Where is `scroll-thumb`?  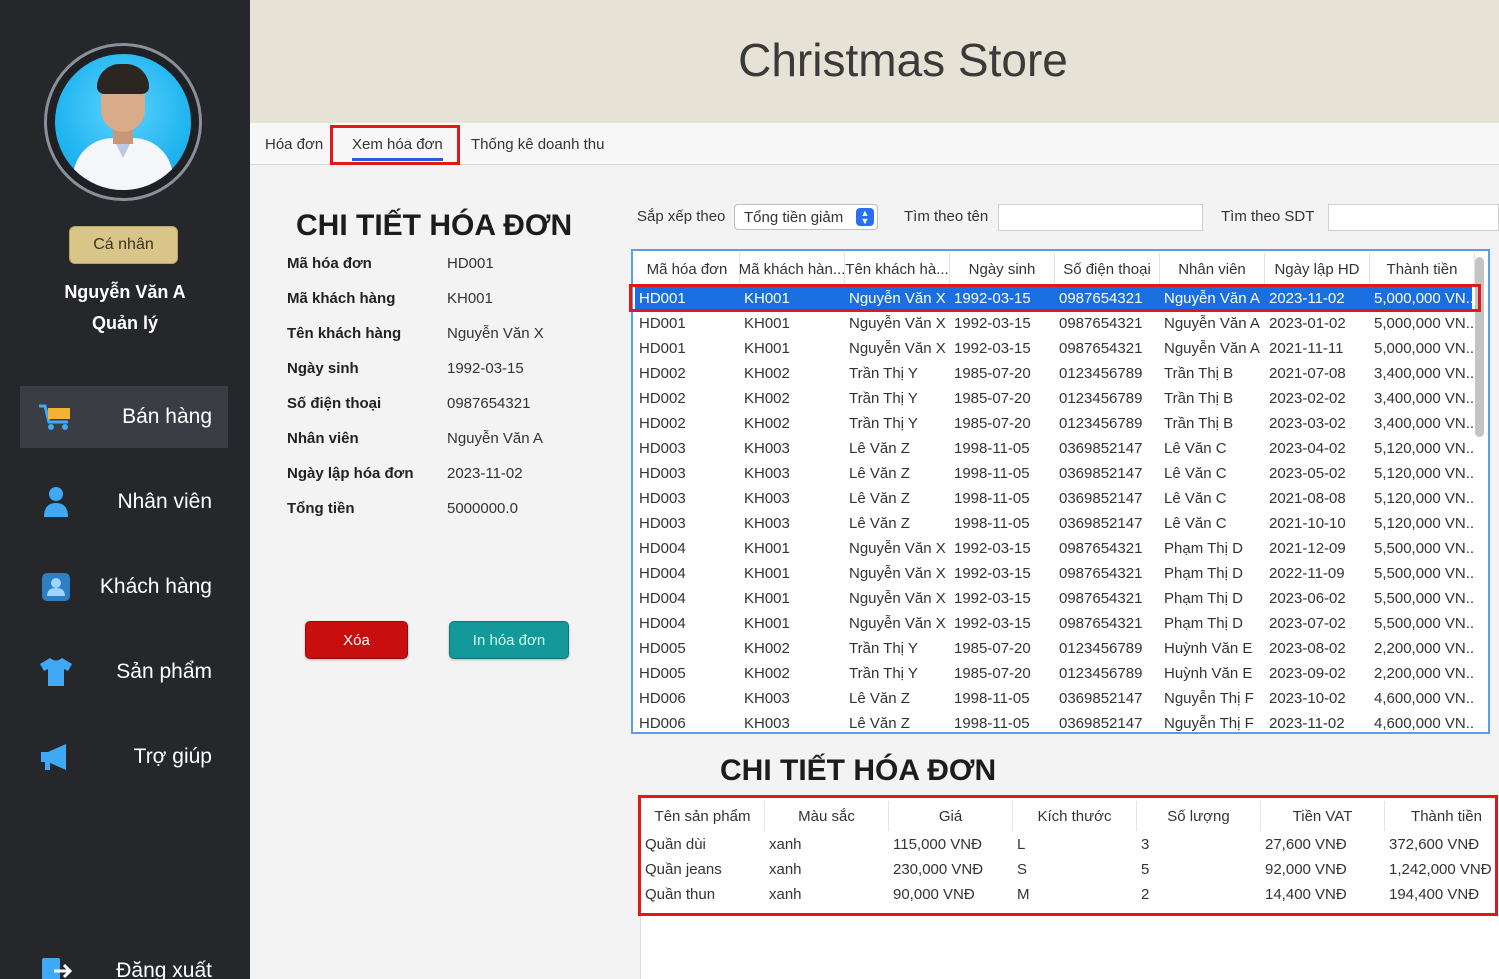 scroll-thumb is located at coordinates (1479, 347).